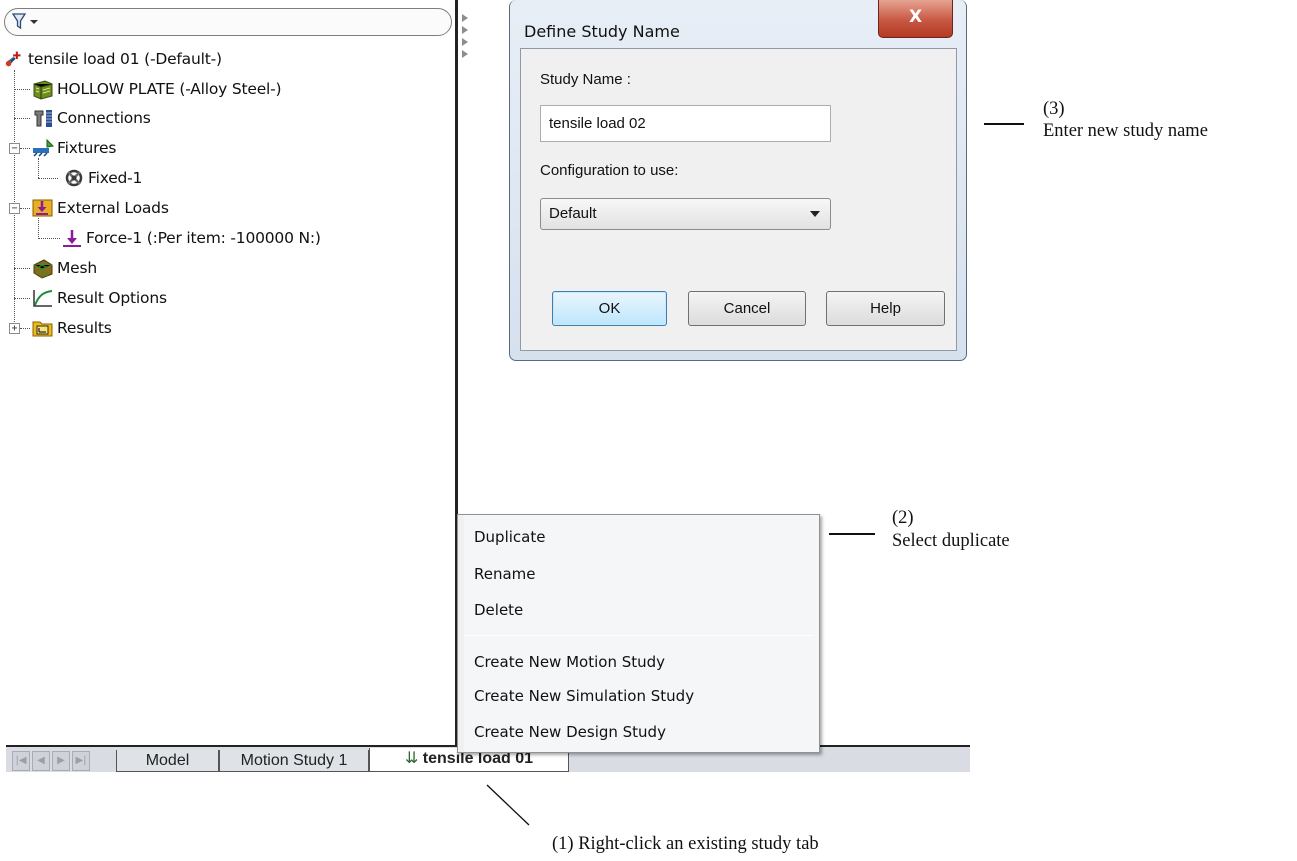 The width and height of the screenshot is (1297, 861). Describe the element at coordinates (602, 31) in the screenshot. I see `dialog-title: Define Study Name` at that location.